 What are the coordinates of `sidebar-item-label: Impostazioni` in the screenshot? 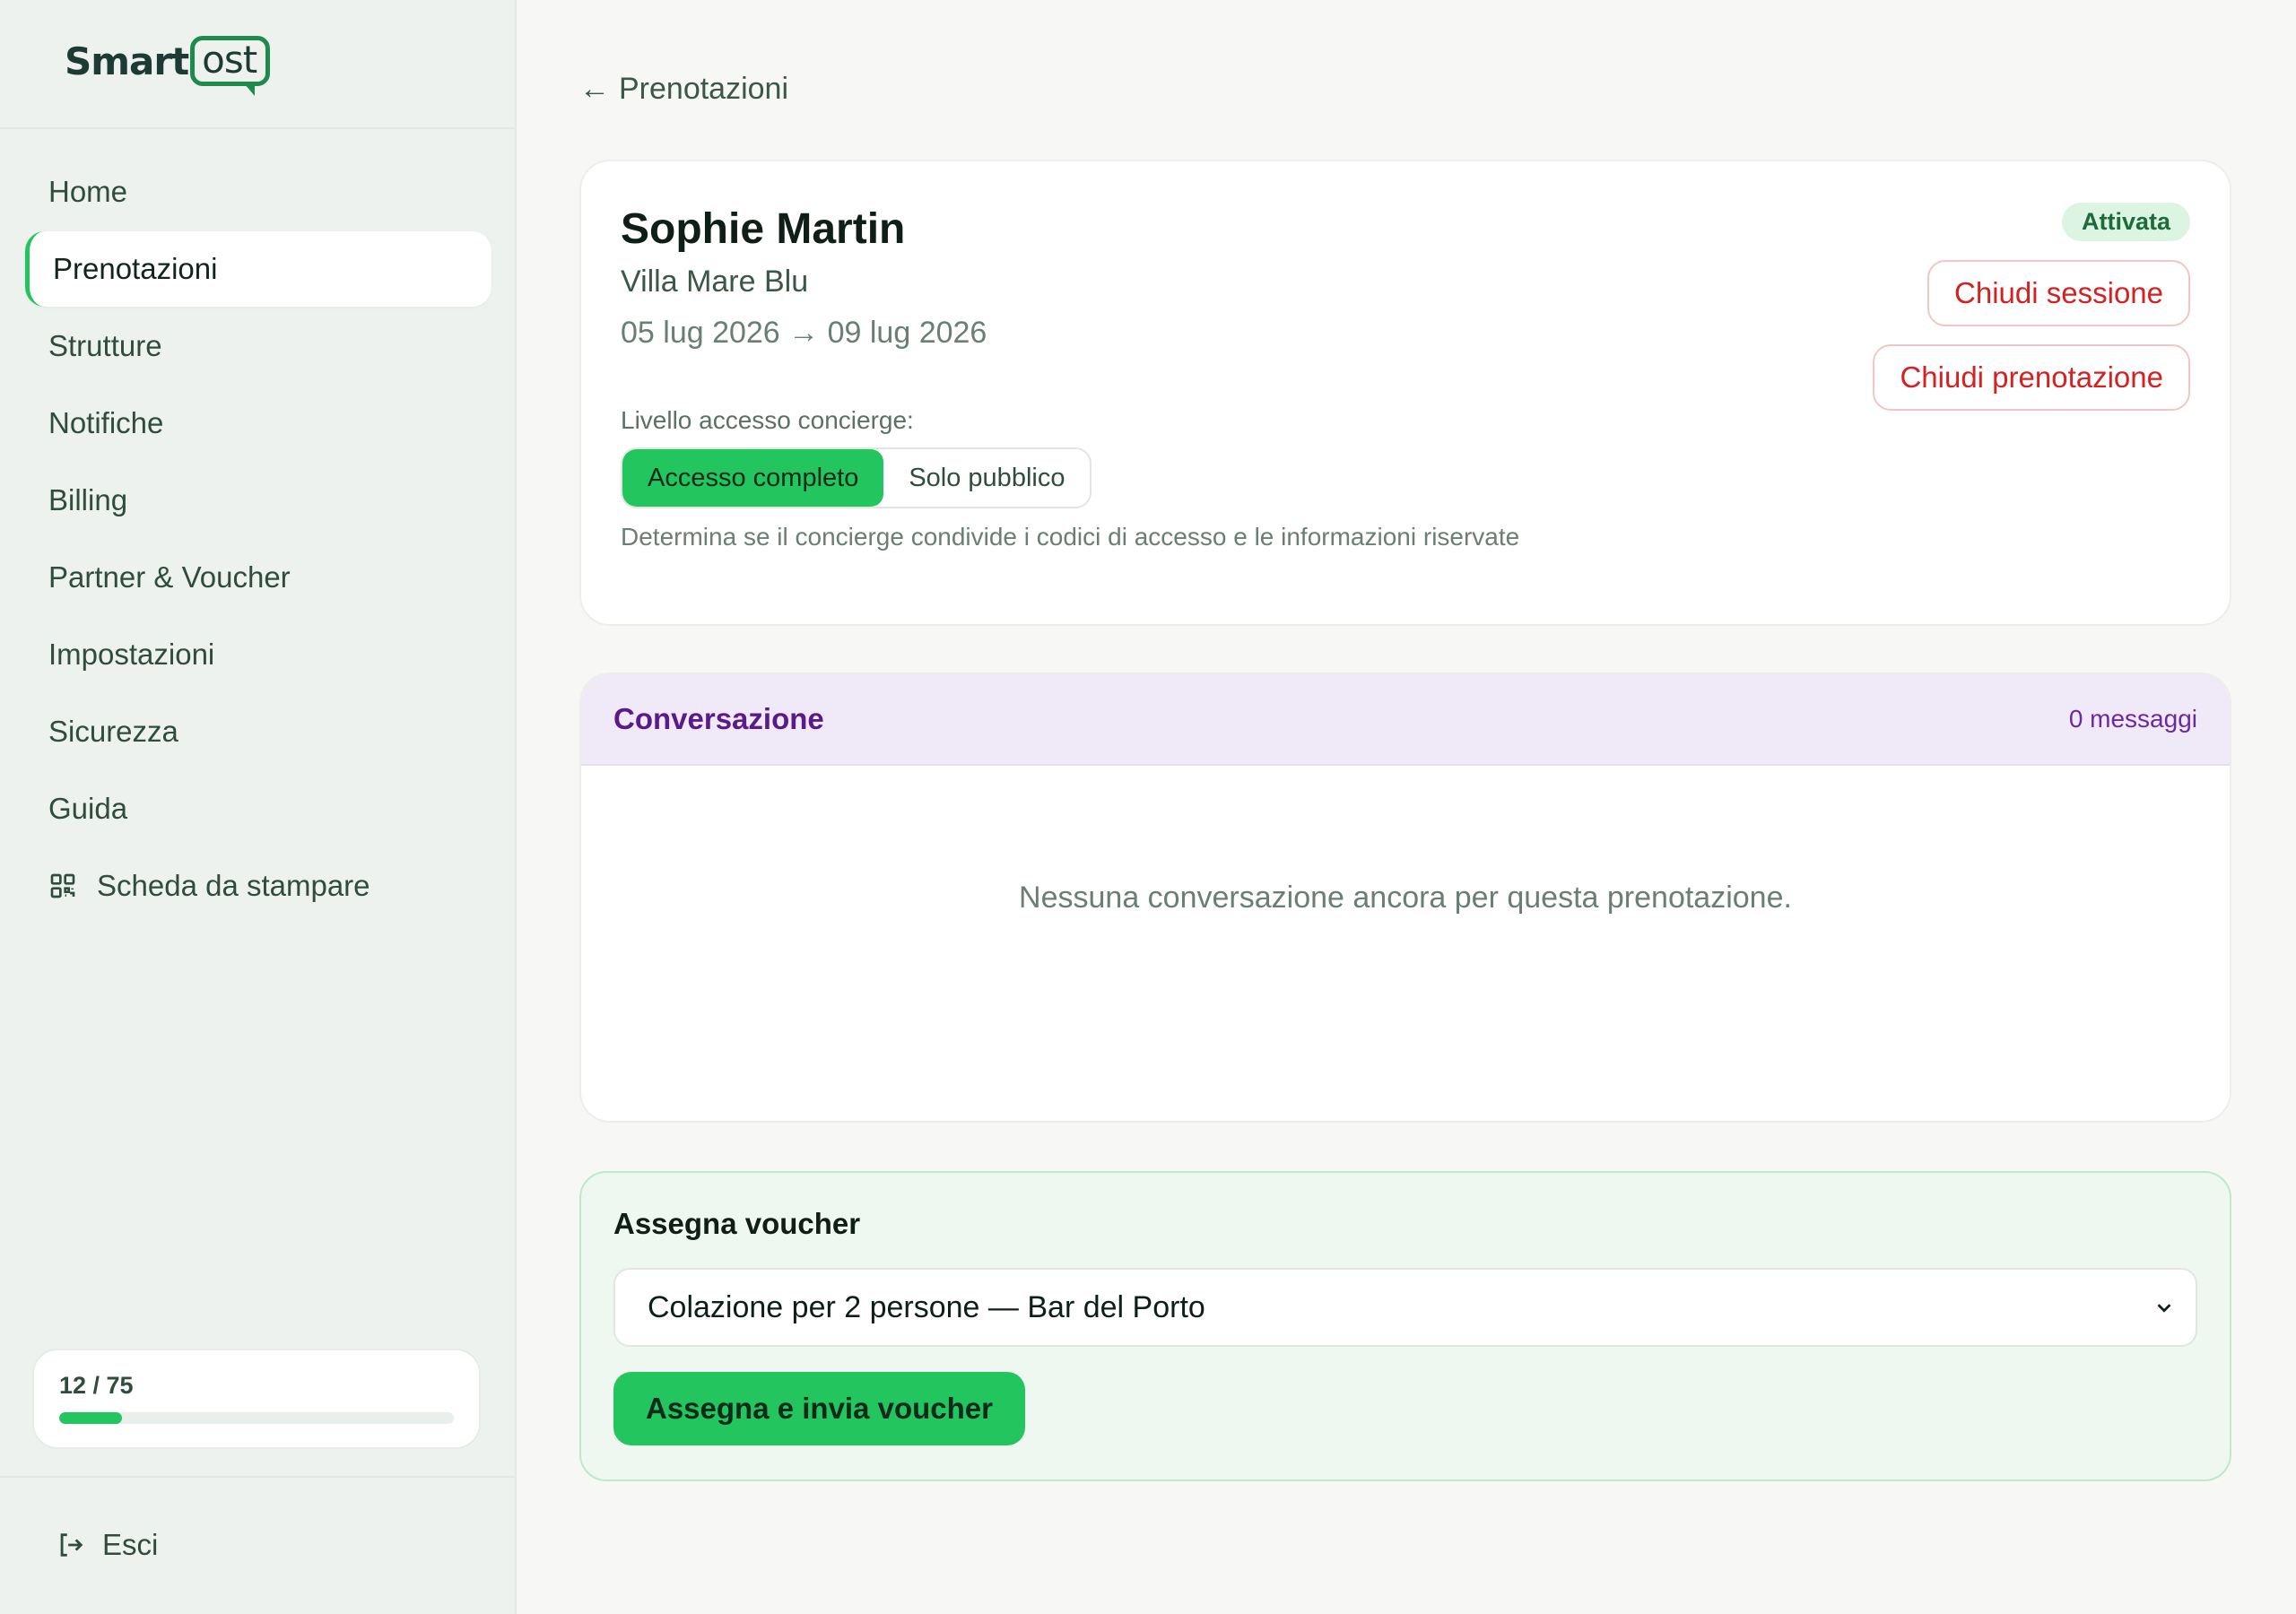 It's located at (131, 654).